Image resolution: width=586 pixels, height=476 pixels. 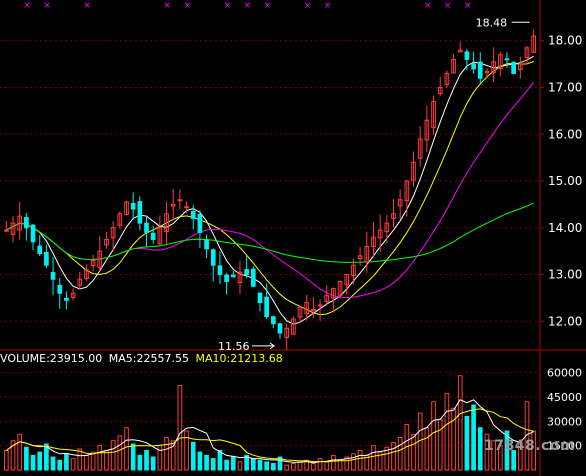 I want to click on volume-ma10-line, so click(x=270, y=435).